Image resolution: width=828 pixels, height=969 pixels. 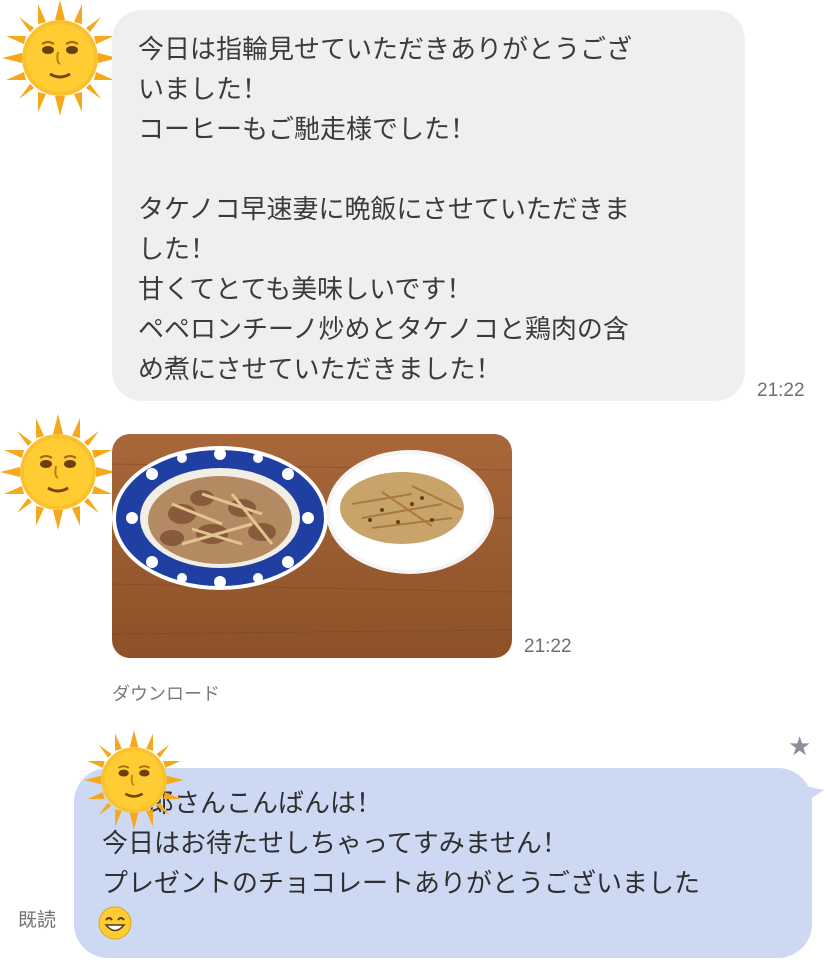 I want to click on incoming-photo, so click(x=312, y=546).